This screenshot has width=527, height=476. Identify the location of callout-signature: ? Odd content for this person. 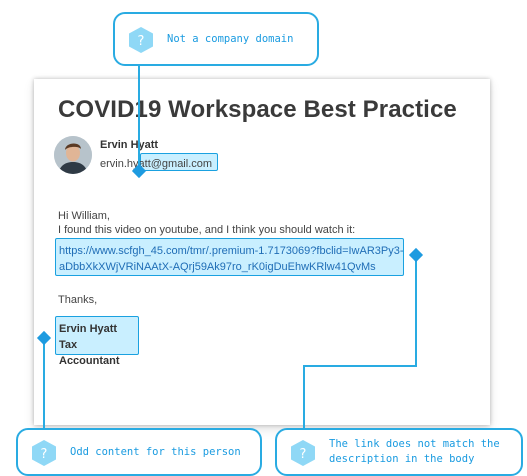
(139, 452).